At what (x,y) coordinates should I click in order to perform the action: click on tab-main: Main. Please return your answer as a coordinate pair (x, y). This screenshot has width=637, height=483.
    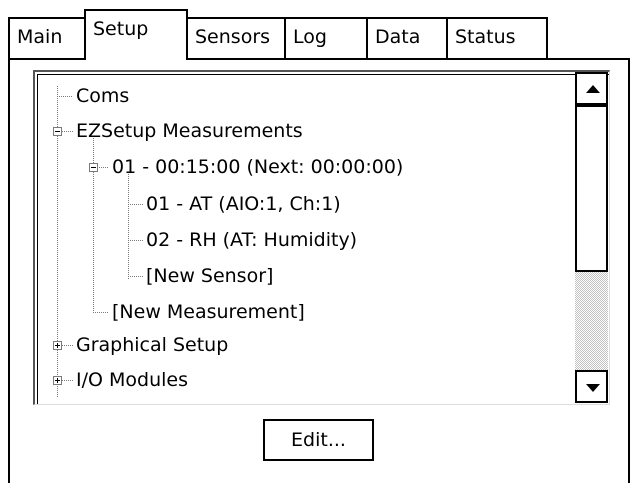
    Looking at the image, I should click on (47, 37).